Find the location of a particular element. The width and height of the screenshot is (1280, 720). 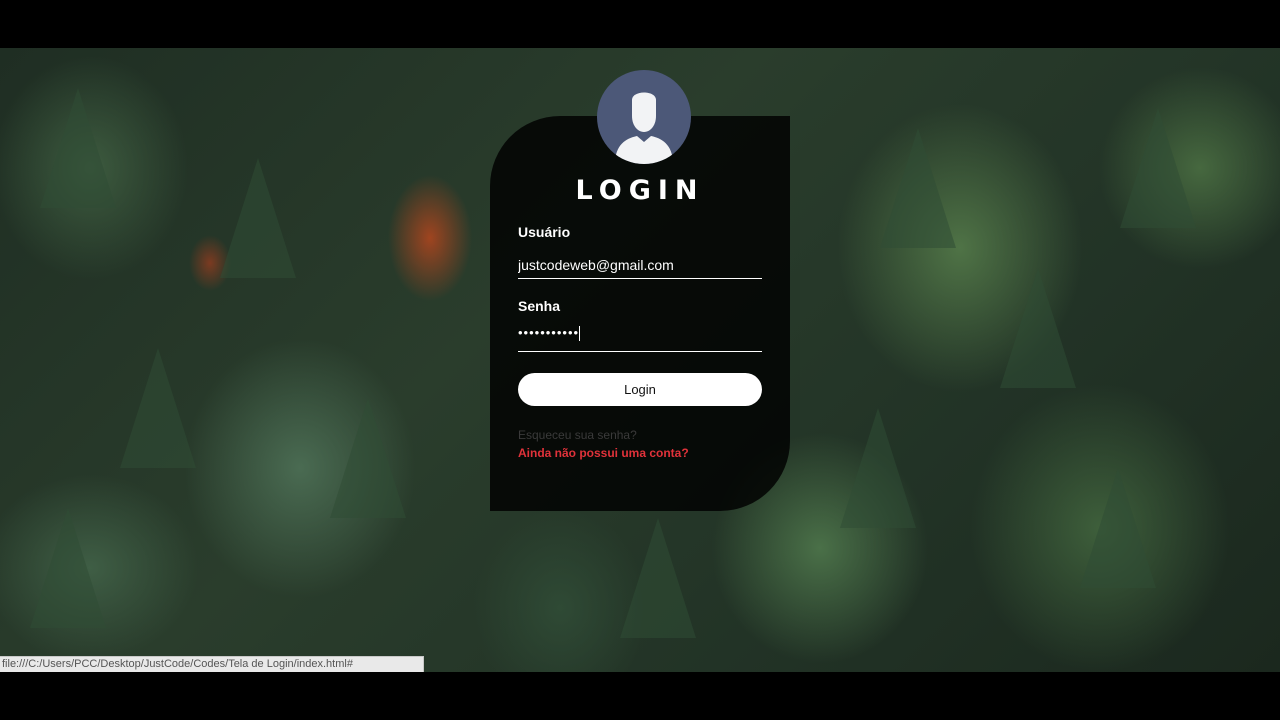

password-label: Senha is located at coordinates (539, 306).